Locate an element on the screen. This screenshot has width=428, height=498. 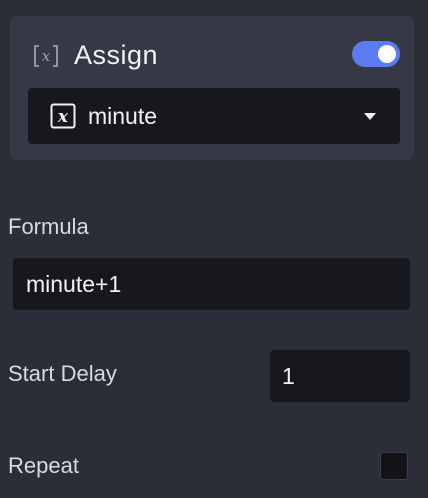
panel-title: Assign is located at coordinates (116, 55).